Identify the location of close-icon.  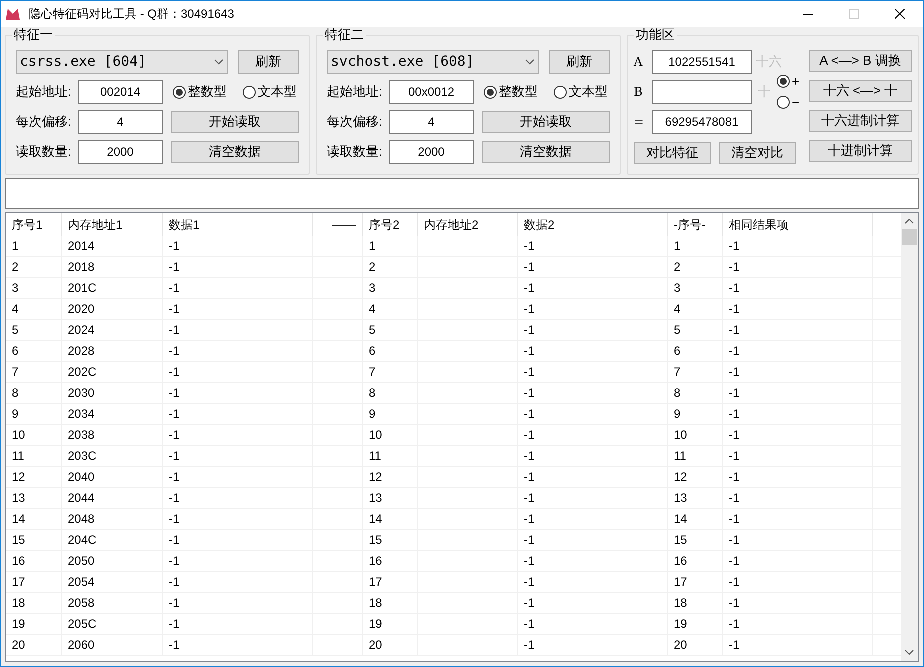
(900, 14).